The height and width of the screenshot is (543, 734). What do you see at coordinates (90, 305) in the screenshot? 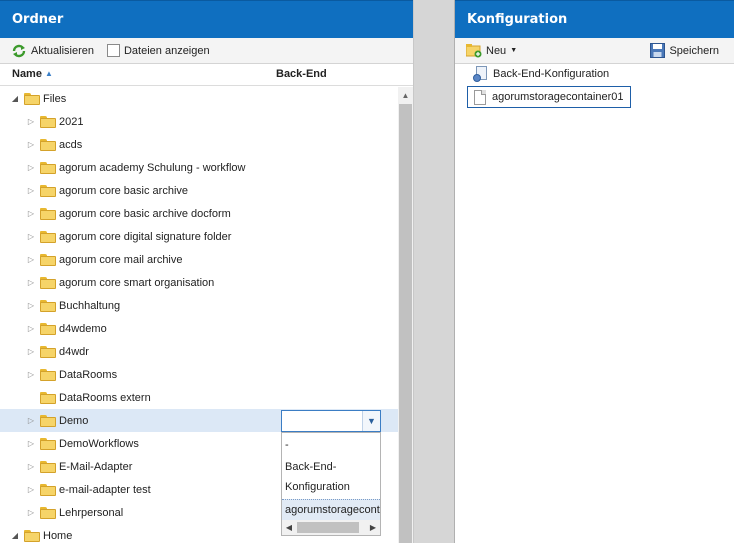
I see `tree-row-label: Buchhaltung` at bounding box center [90, 305].